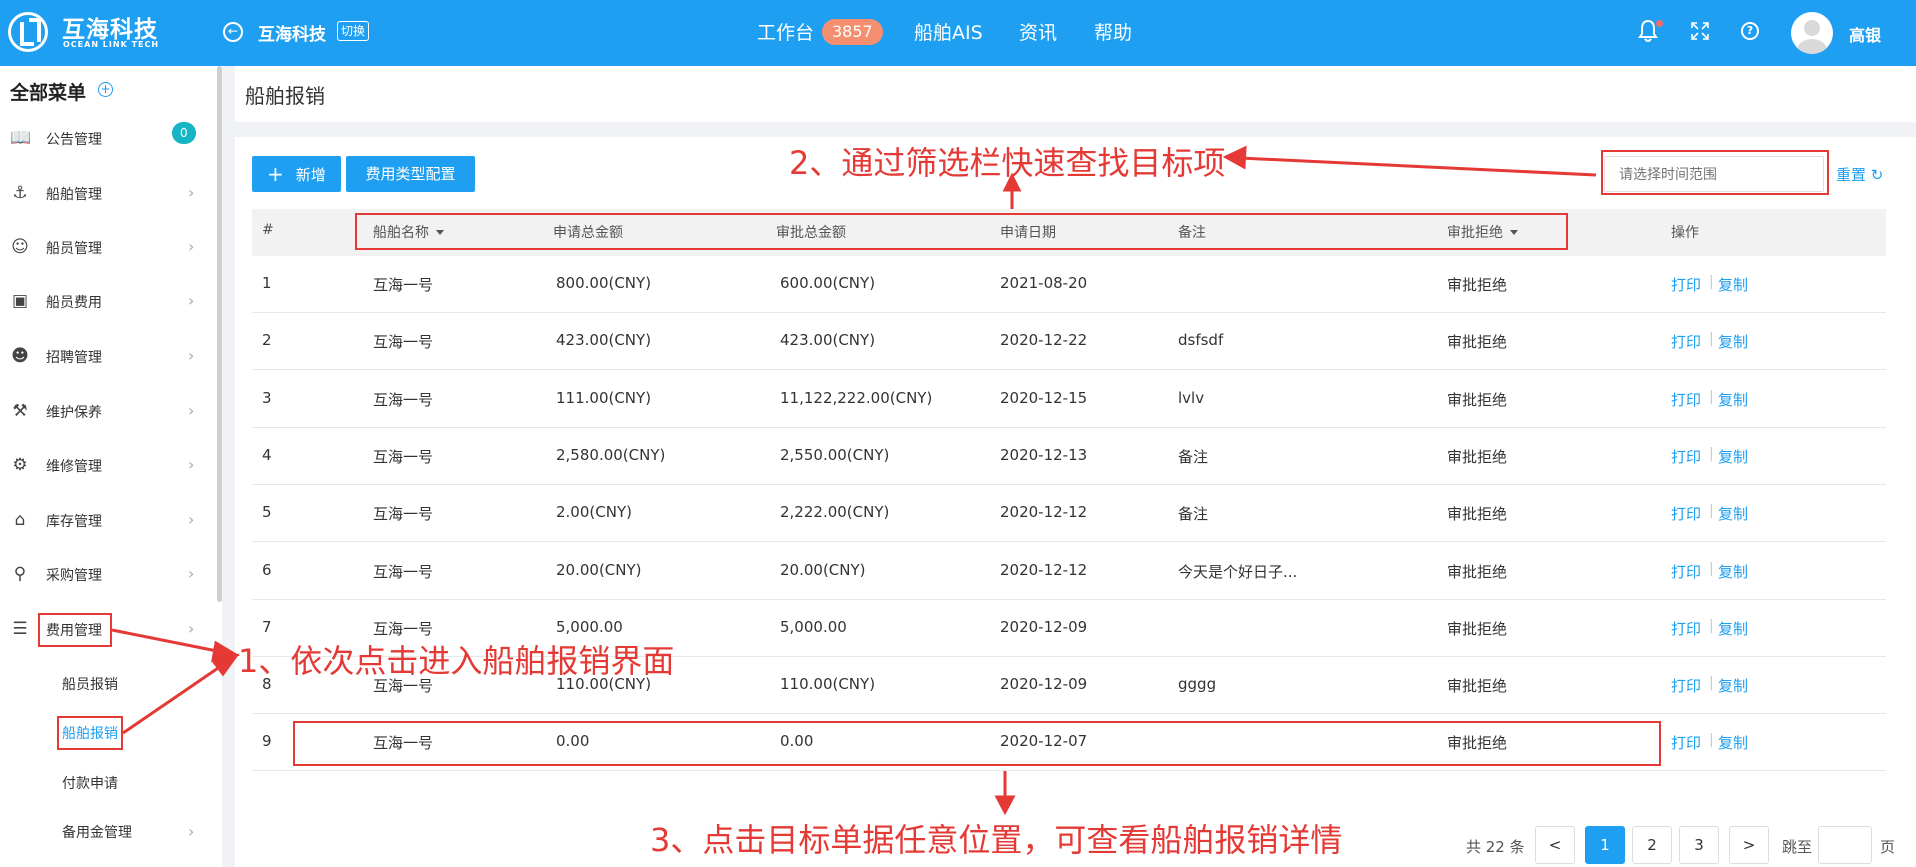  Describe the element at coordinates (1477, 457) in the screenshot. I see `cell-status: 审批拒绝` at that location.